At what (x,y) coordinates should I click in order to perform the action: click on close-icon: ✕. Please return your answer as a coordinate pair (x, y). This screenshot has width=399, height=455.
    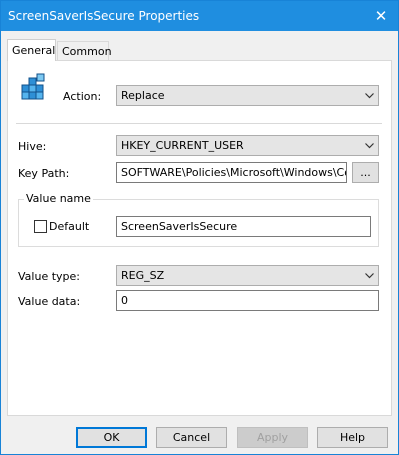
    Looking at the image, I should click on (381, 16).